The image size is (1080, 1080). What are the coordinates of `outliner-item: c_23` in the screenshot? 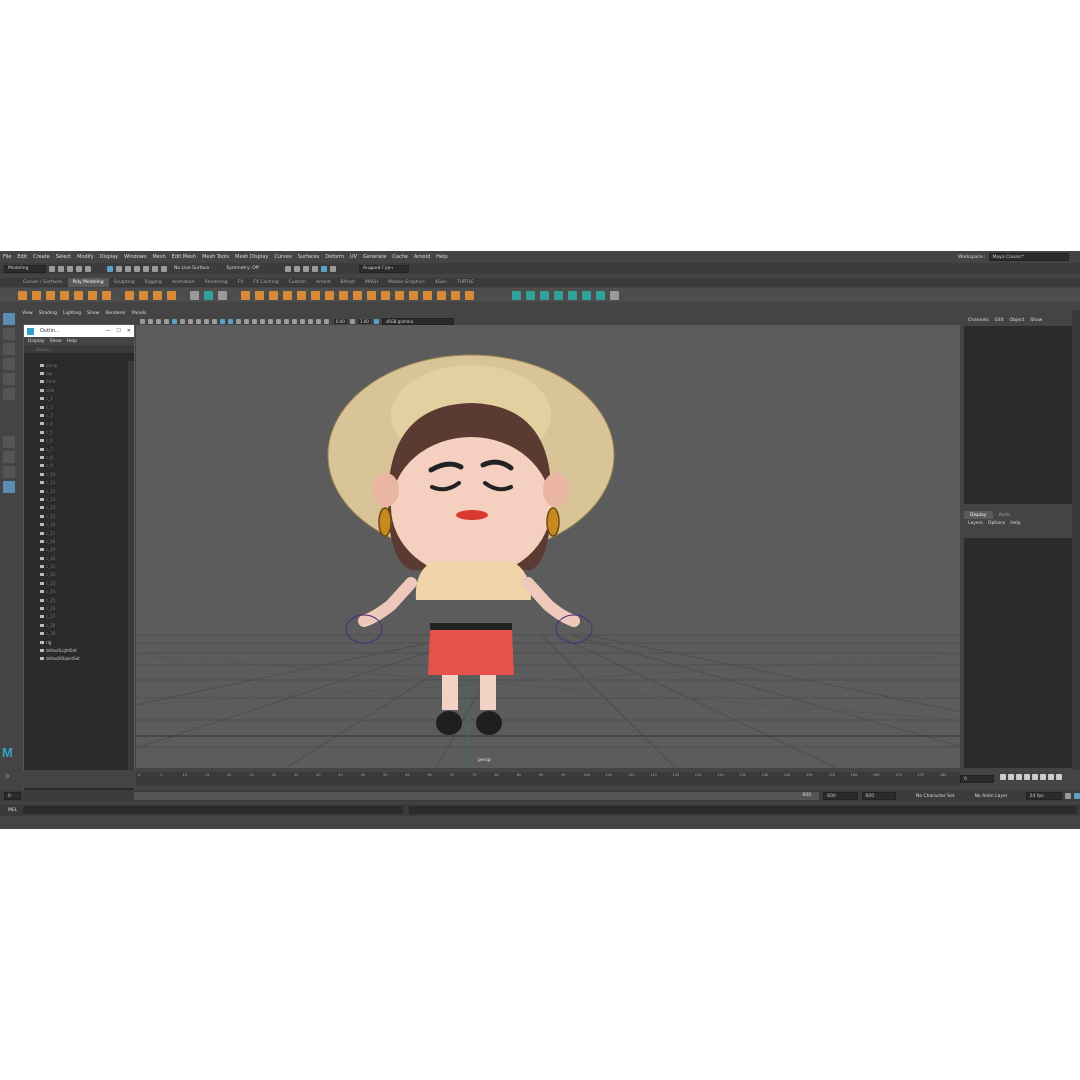 It's located at (75, 583).